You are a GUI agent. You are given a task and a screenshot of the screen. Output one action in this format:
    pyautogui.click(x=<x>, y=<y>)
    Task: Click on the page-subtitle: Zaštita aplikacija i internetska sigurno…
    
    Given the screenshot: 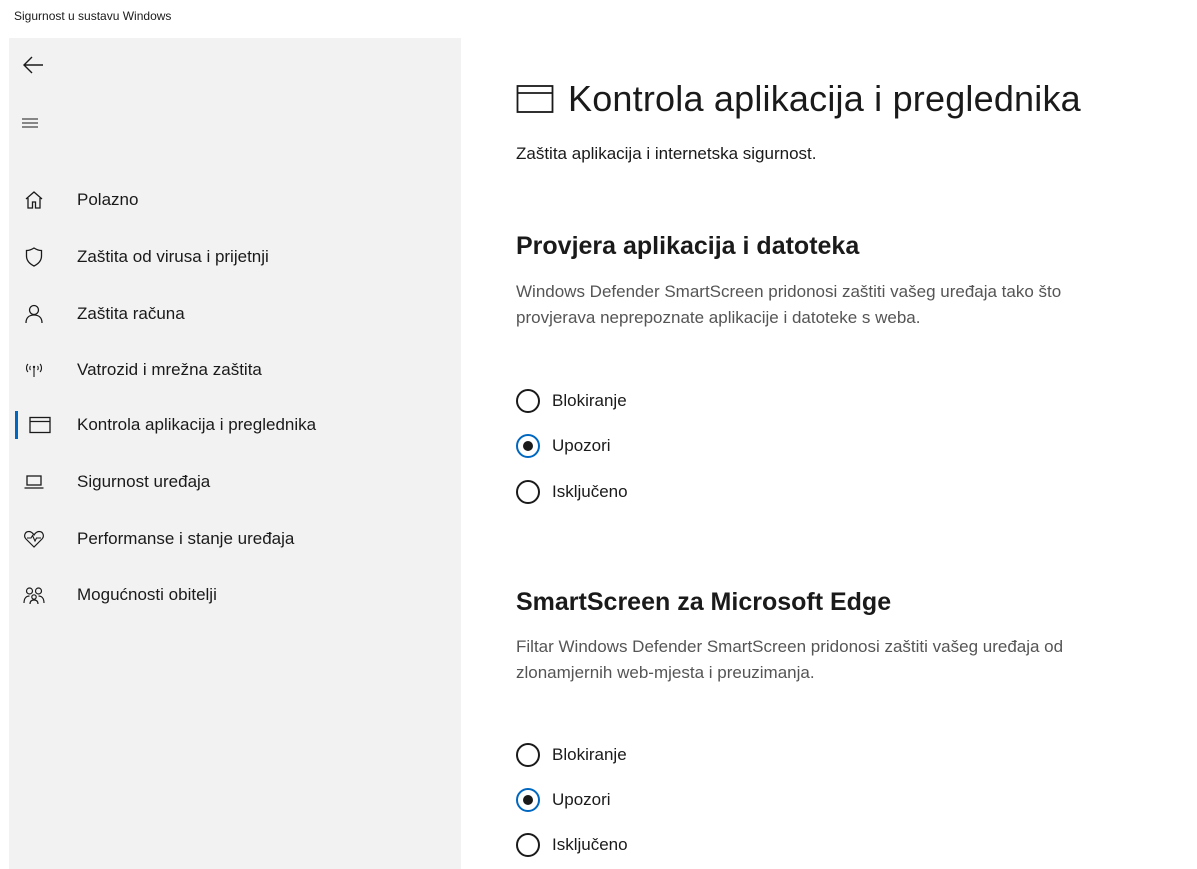 What is the action you would take?
    pyautogui.click(x=666, y=153)
    